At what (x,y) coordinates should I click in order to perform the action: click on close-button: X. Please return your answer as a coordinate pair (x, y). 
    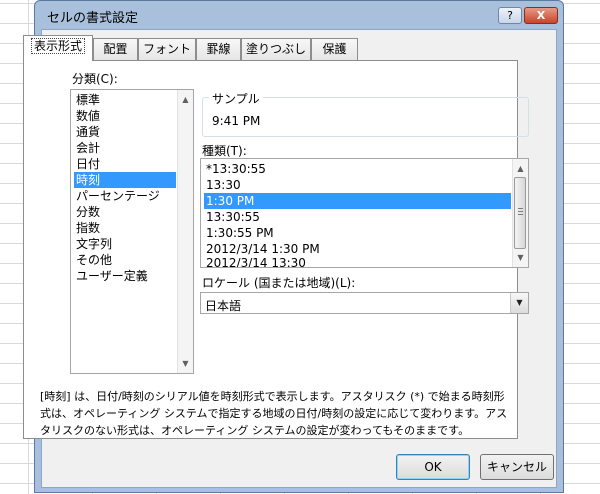
    Looking at the image, I should click on (541, 15).